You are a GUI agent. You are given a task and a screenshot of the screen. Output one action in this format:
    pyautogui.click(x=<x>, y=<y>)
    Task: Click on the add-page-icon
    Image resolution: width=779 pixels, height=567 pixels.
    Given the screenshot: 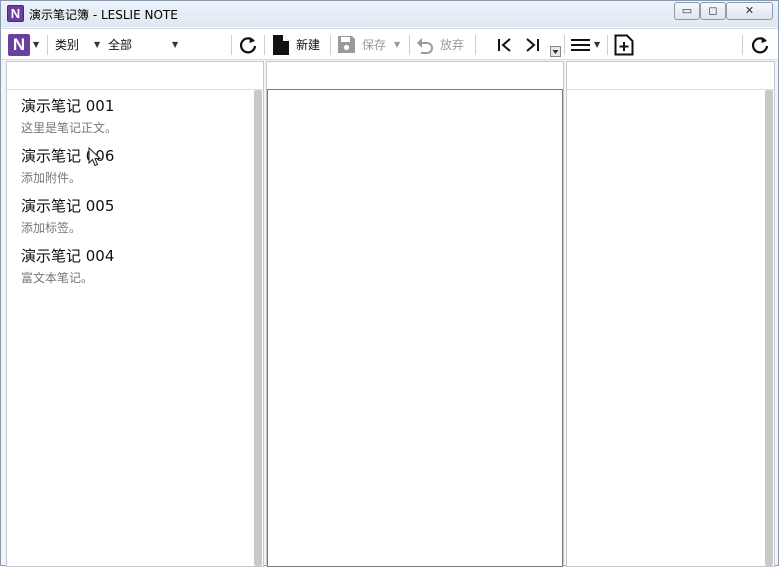 What is the action you would take?
    pyautogui.click(x=624, y=44)
    